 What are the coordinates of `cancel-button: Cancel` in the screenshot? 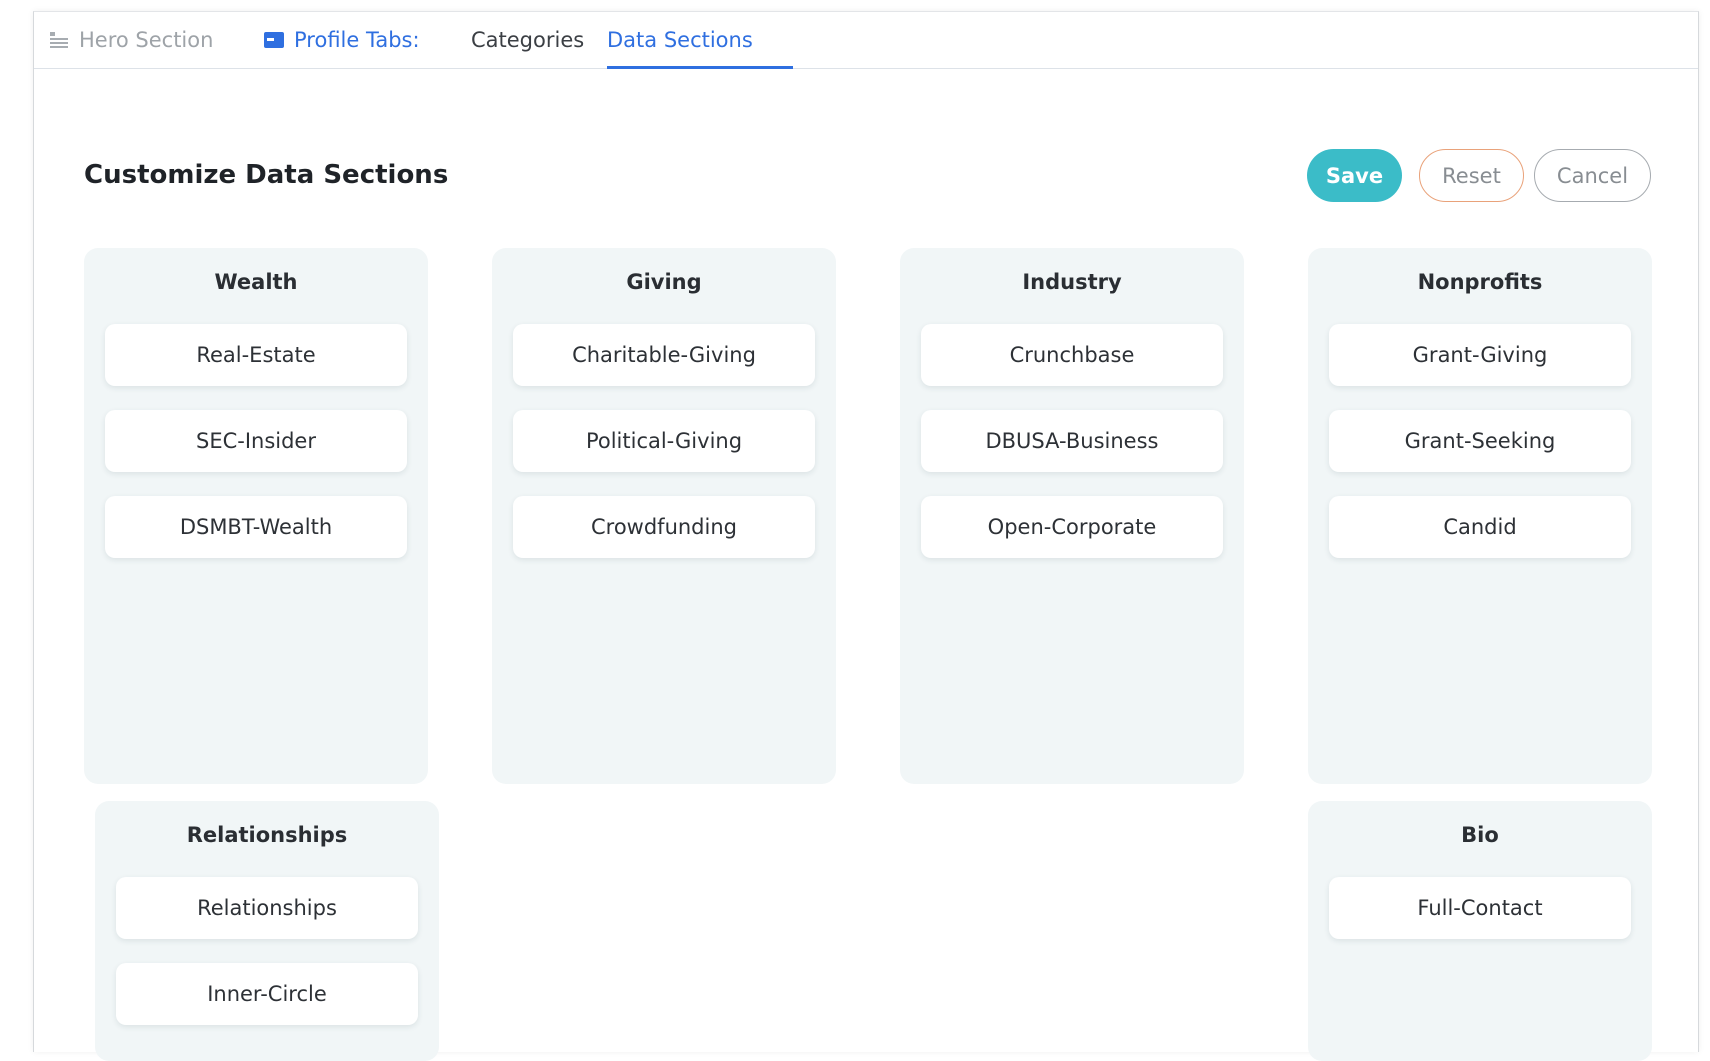 It's located at (1592, 175).